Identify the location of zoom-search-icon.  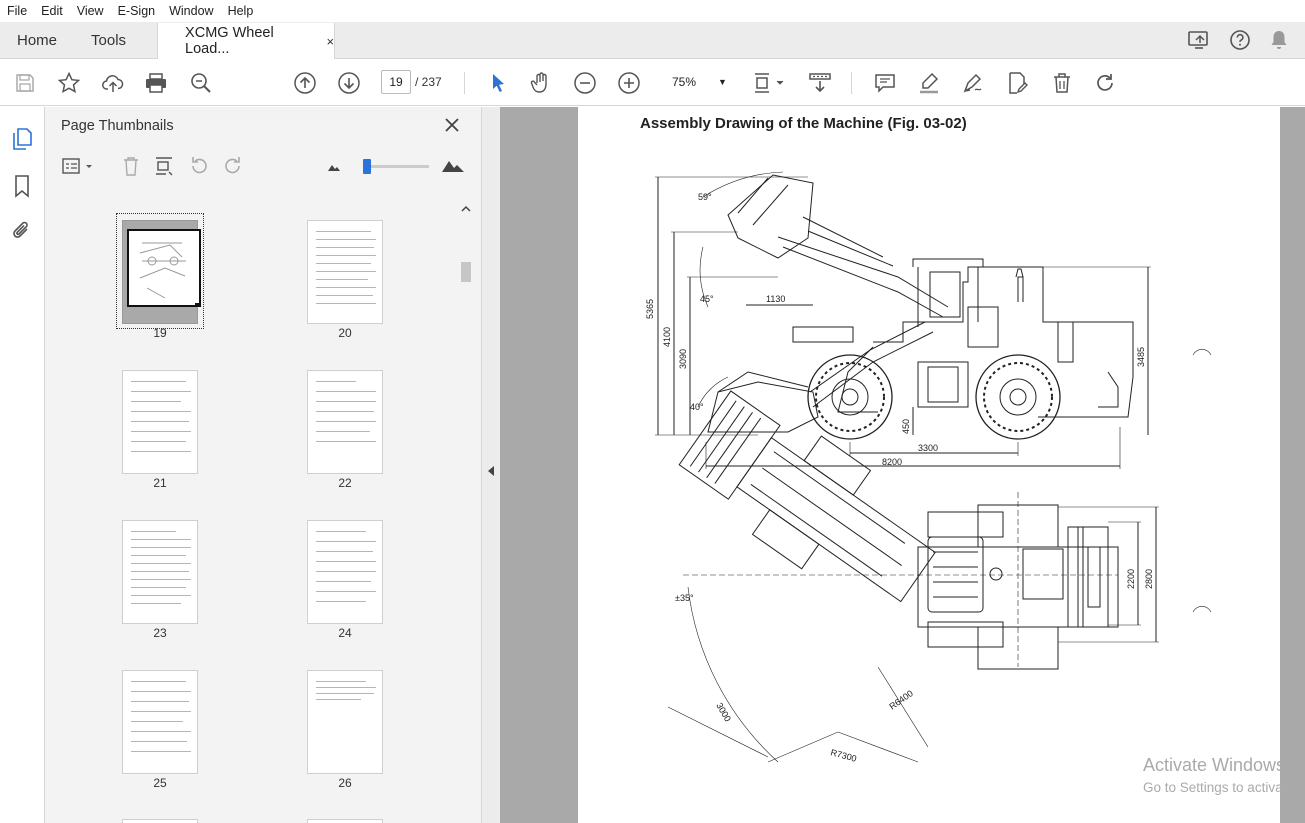
(201, 83).